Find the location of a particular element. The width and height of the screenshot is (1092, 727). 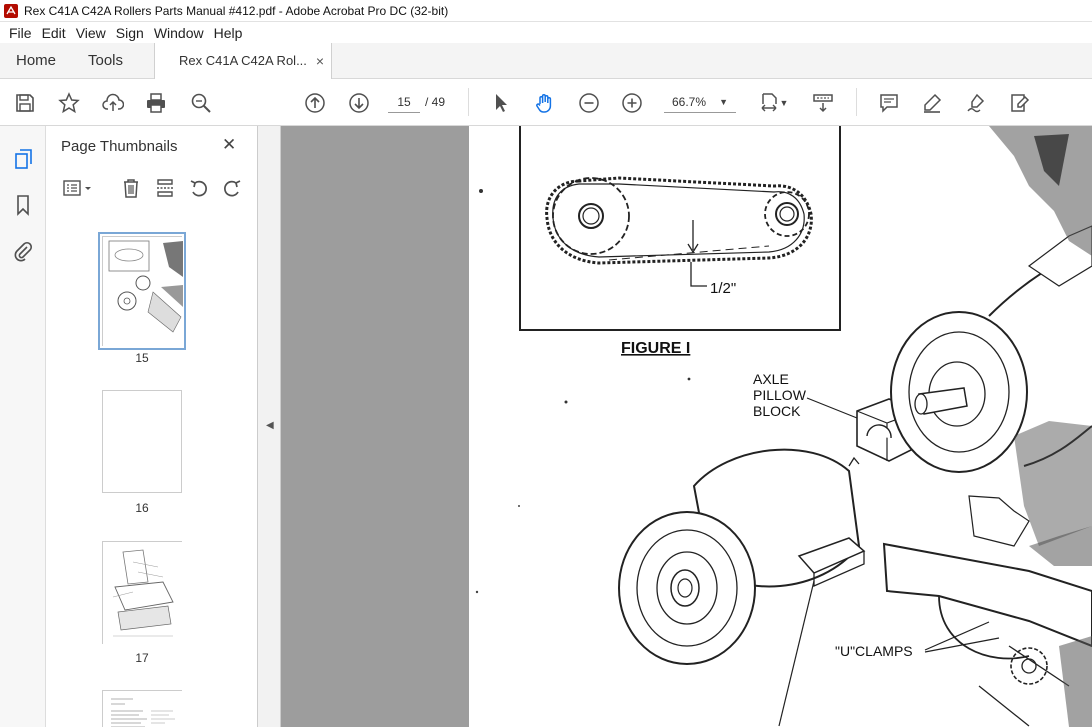

callout-block: BLOCK is located at coordinates (777, 411).